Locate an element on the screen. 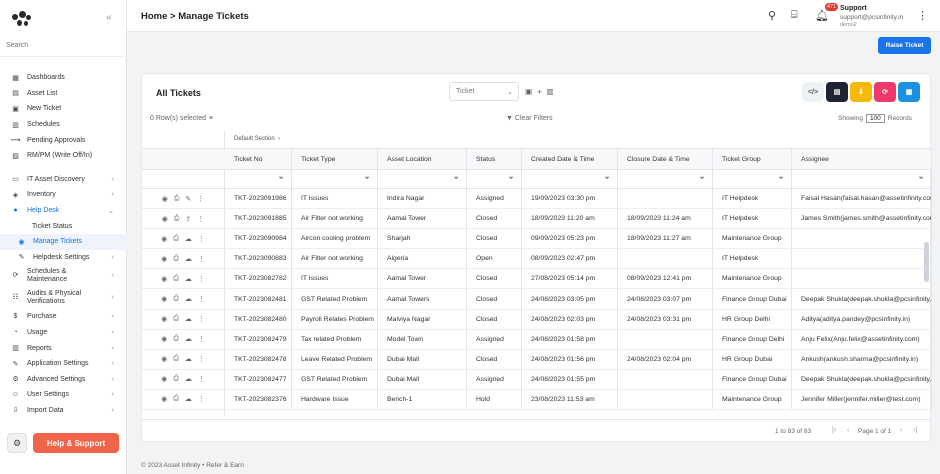 This screenshot has height=474, width=940. sidebar-item-inventory: ◈ Inventory › is located at coordinates (63, 195).